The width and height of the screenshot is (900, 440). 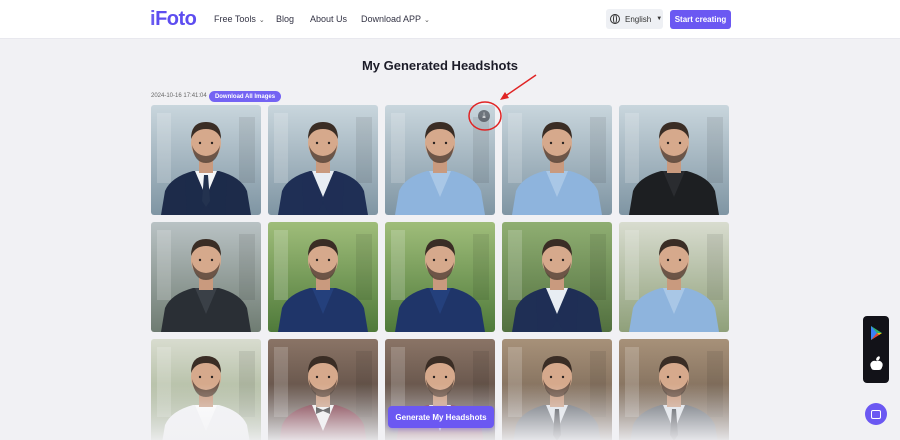 I want to click on start-creating-button: Start creating, so click(x=700, y=19).